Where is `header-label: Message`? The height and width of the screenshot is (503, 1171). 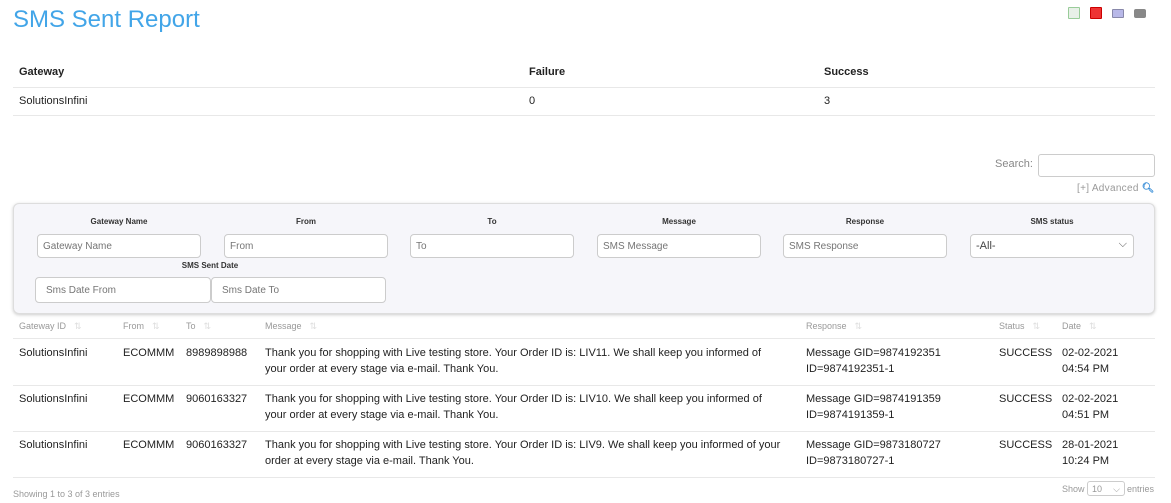 header-label: Message is located at coordinates (283, 326).